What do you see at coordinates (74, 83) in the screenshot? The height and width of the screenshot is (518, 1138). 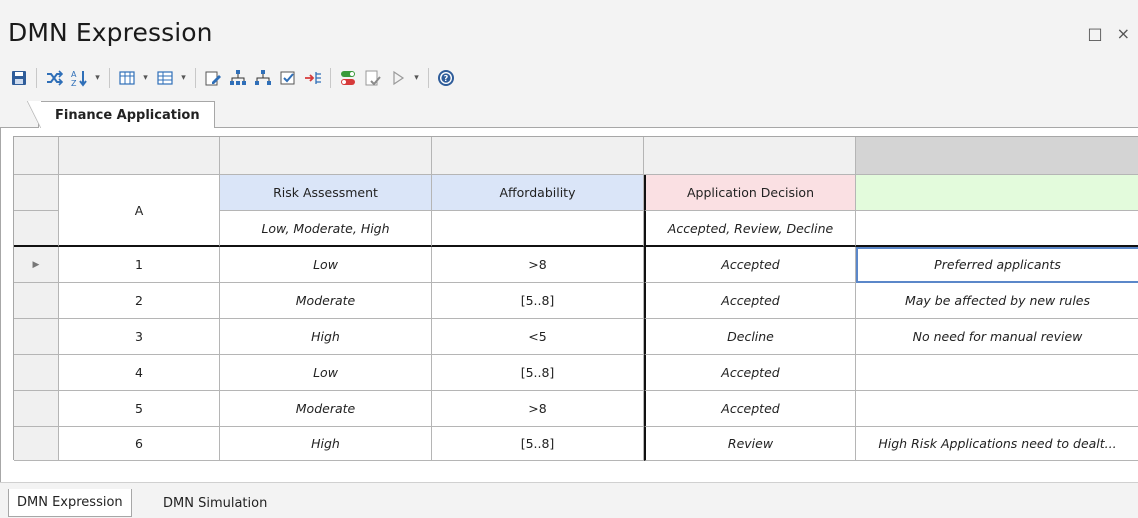 I see `svg-text: Z` at bounding box center [74, 83].